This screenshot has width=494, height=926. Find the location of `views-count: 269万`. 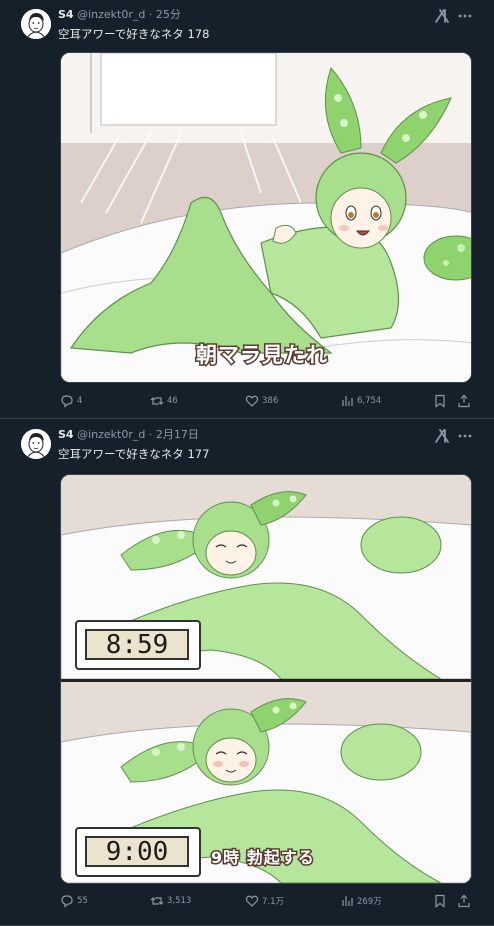

views-count: 269万 is located at coordinates (369, 902).